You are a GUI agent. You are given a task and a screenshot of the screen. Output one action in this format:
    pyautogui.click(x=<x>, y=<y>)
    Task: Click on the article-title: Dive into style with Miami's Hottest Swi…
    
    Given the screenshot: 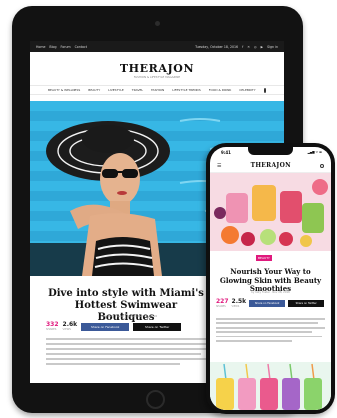 What is the action you would take?
    pyautogui.click(x=126, y=306)
    